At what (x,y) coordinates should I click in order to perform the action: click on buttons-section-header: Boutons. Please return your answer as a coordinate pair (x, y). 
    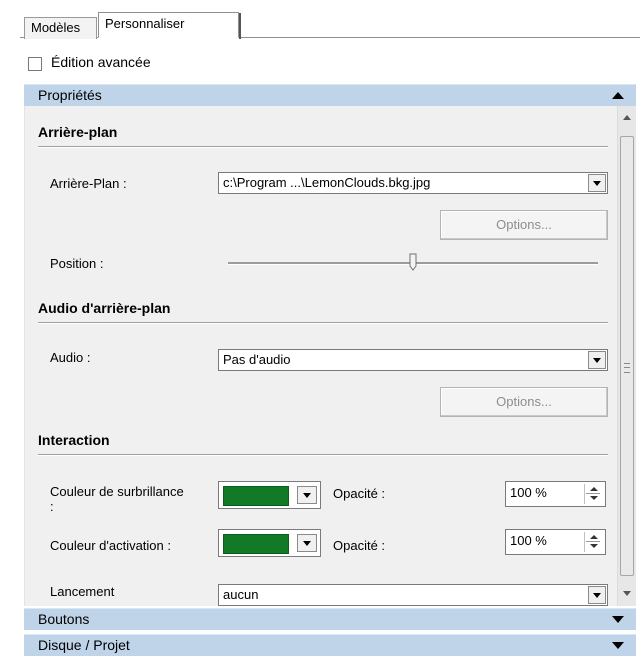
    Looking at the image, I should click on (330, 619).